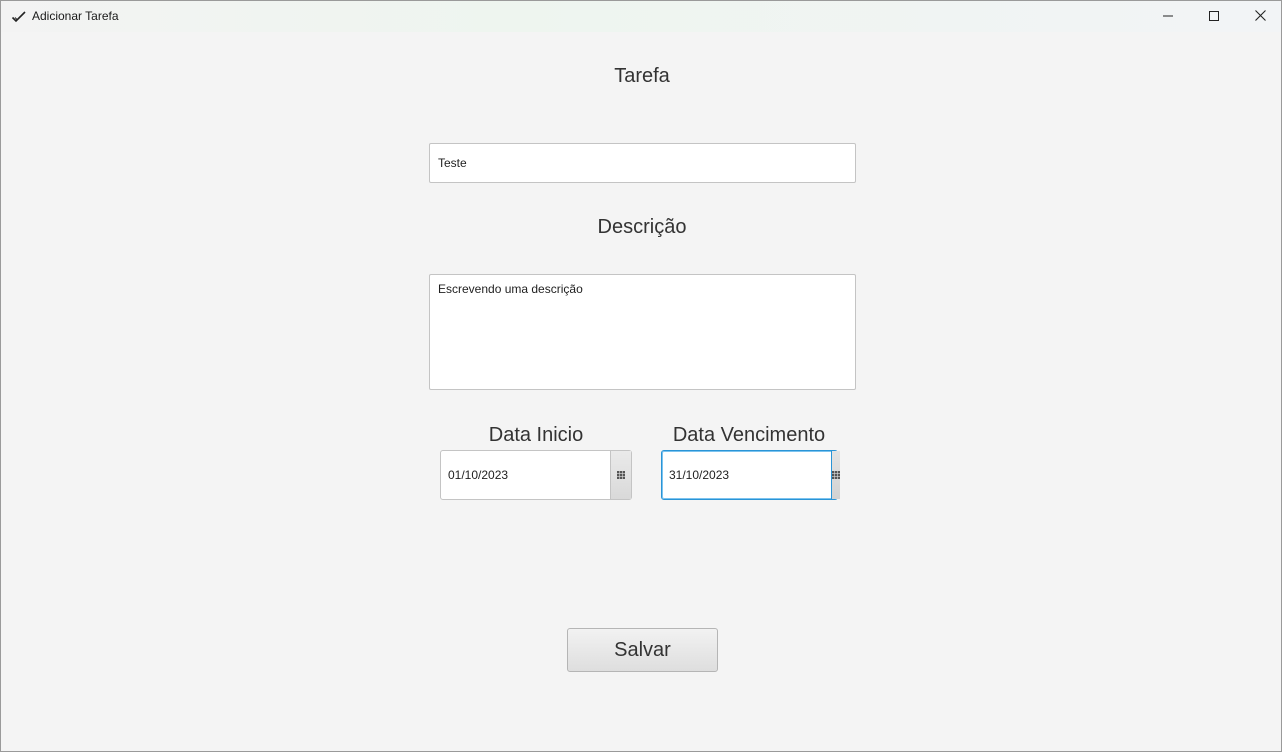  I want to click on close-button, so click(1259, 16).